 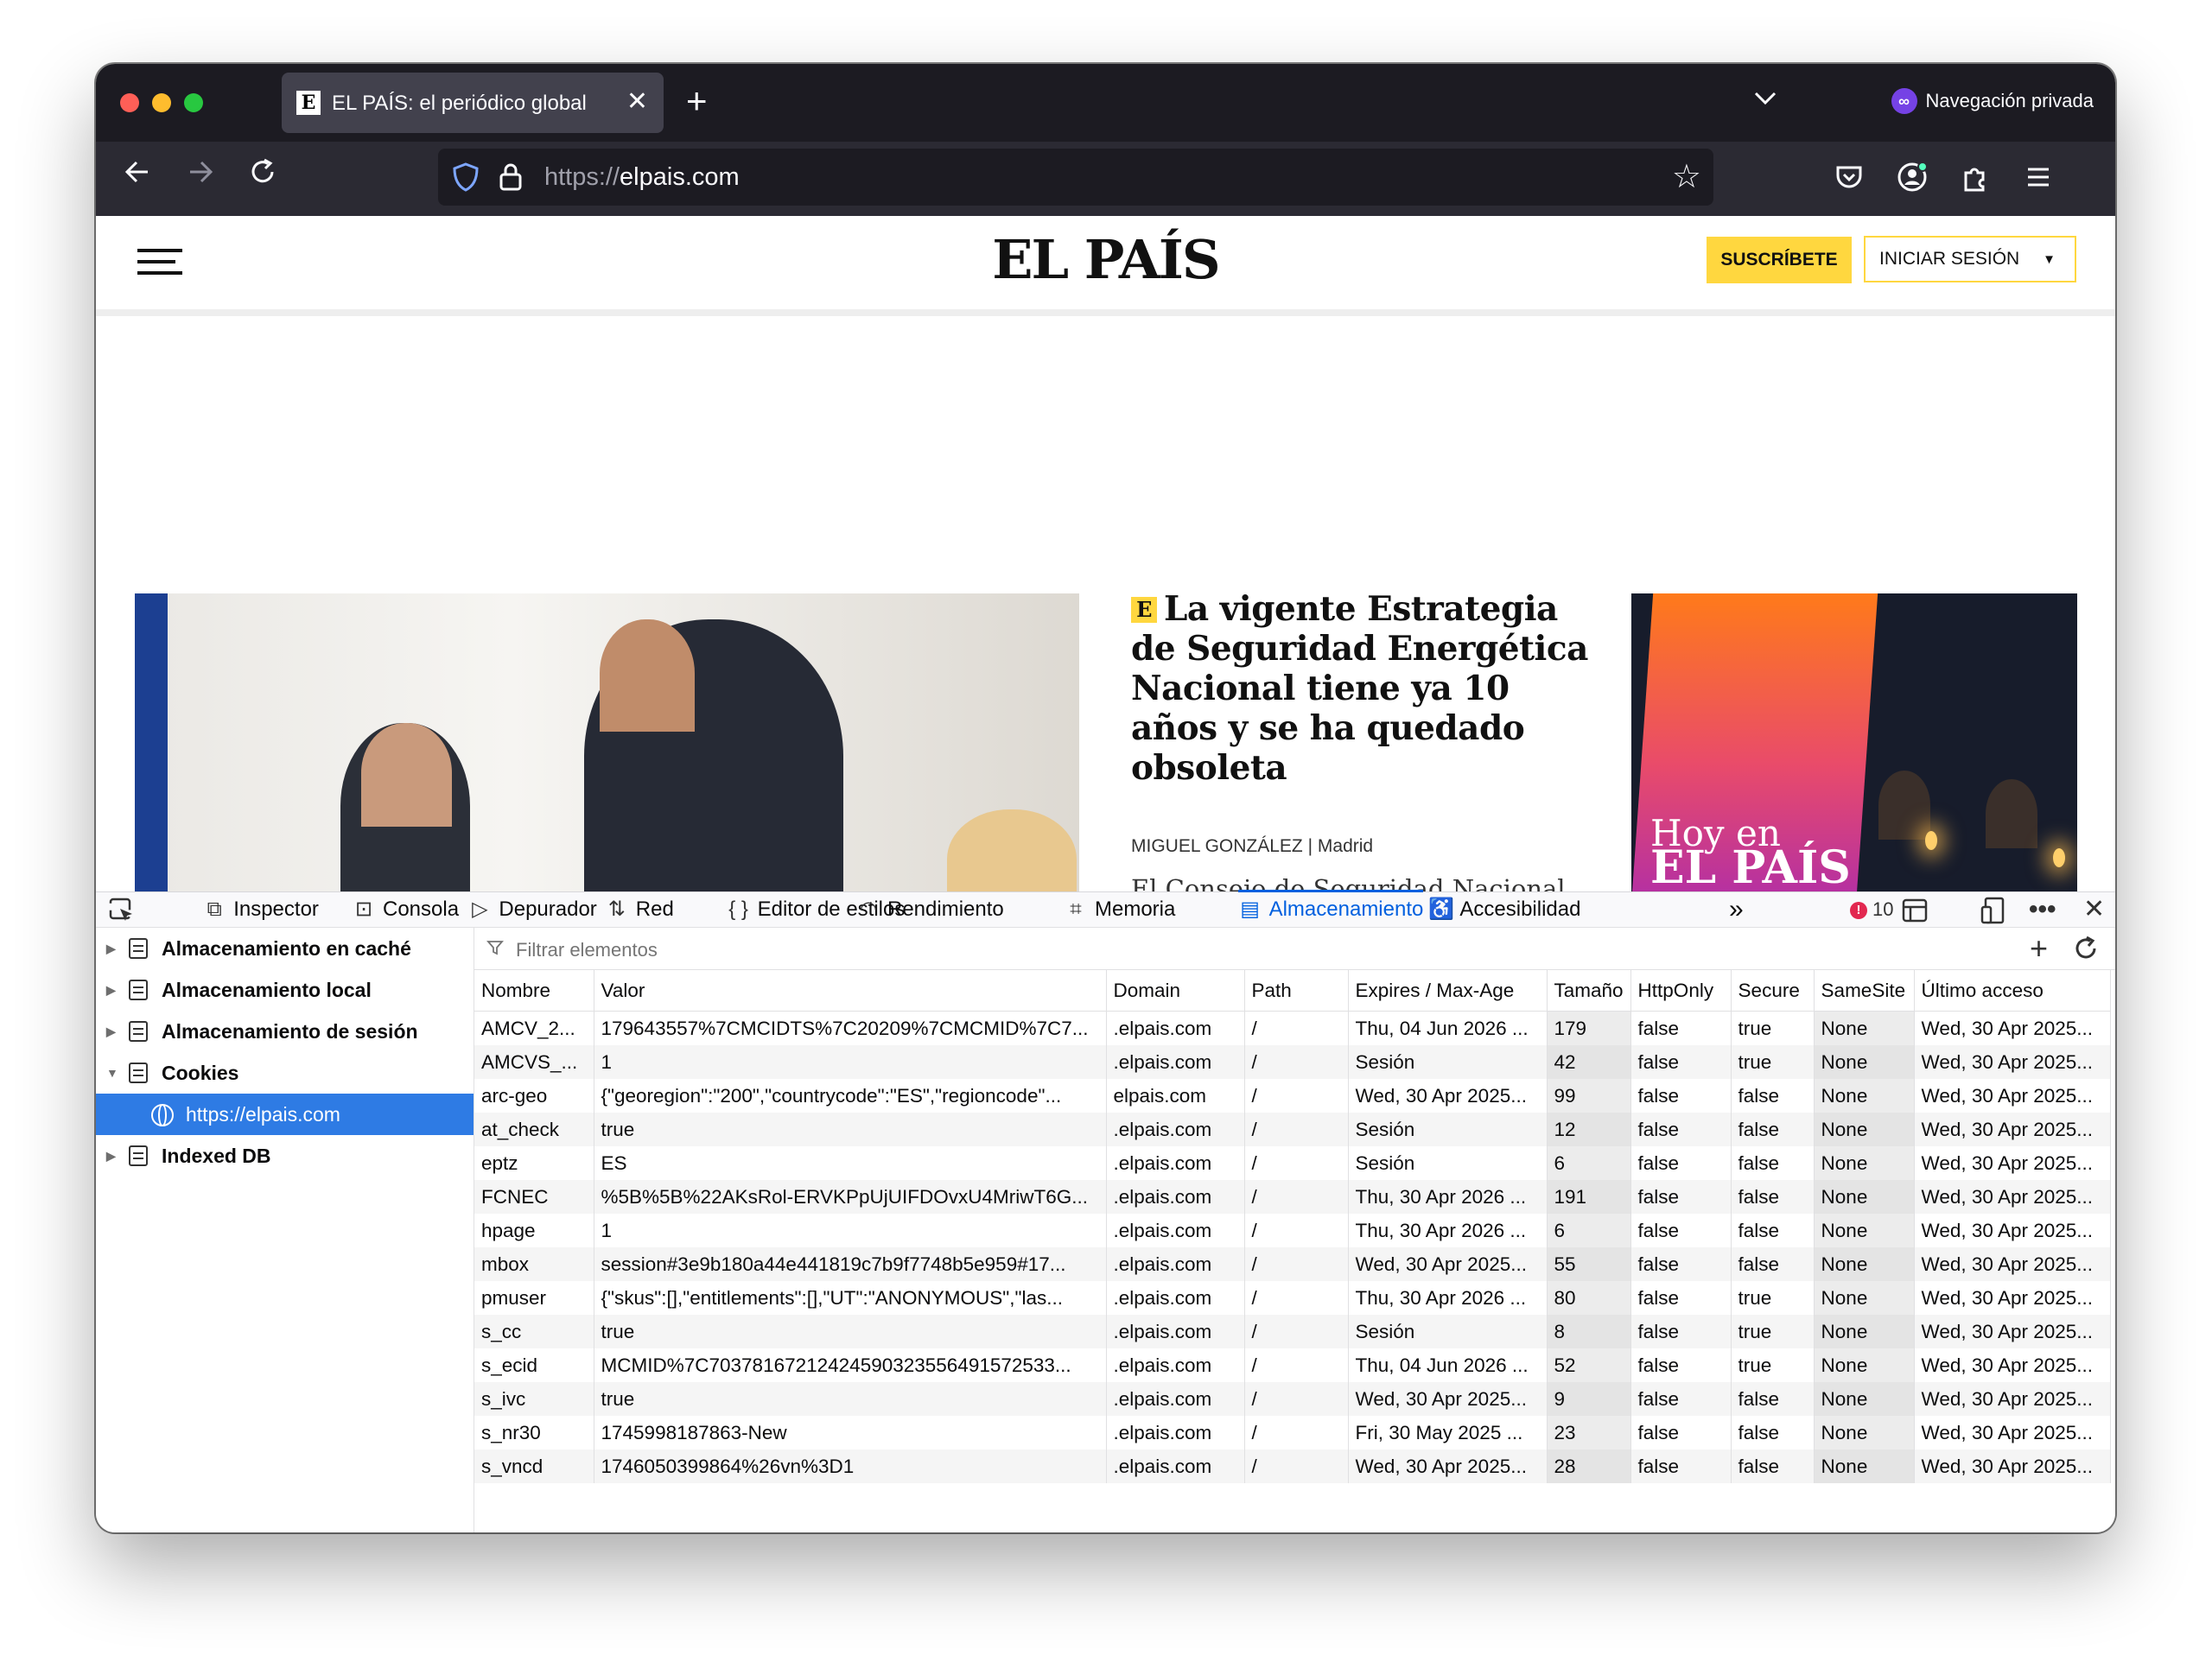 I want to click on tree-item-indexed-db: ▶ Indexed DB, so click(x=285, y=1156).